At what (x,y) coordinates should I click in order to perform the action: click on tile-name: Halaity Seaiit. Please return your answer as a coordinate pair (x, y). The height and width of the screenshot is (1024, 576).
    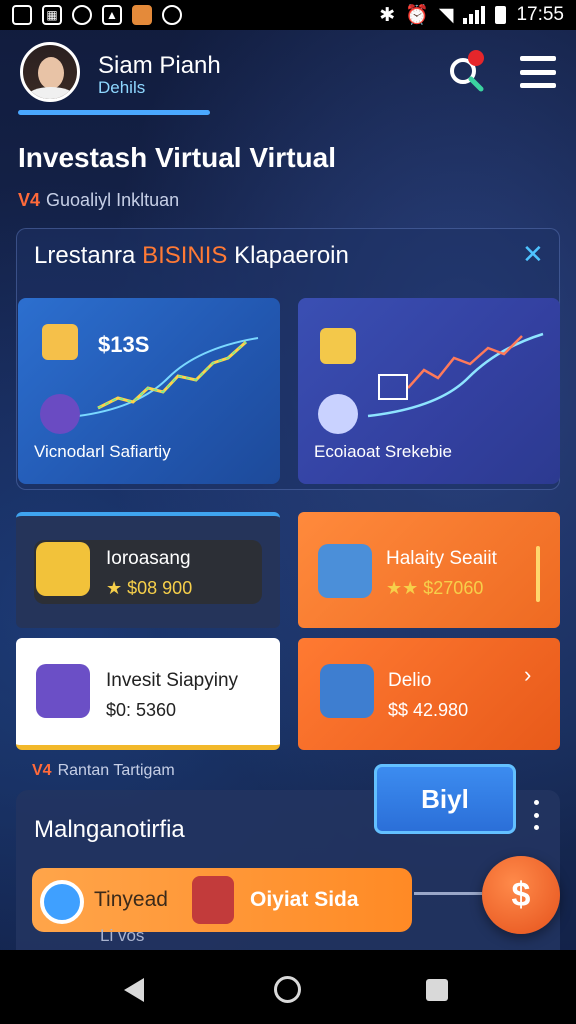
    Looking at the image, I should click on (441, 558).